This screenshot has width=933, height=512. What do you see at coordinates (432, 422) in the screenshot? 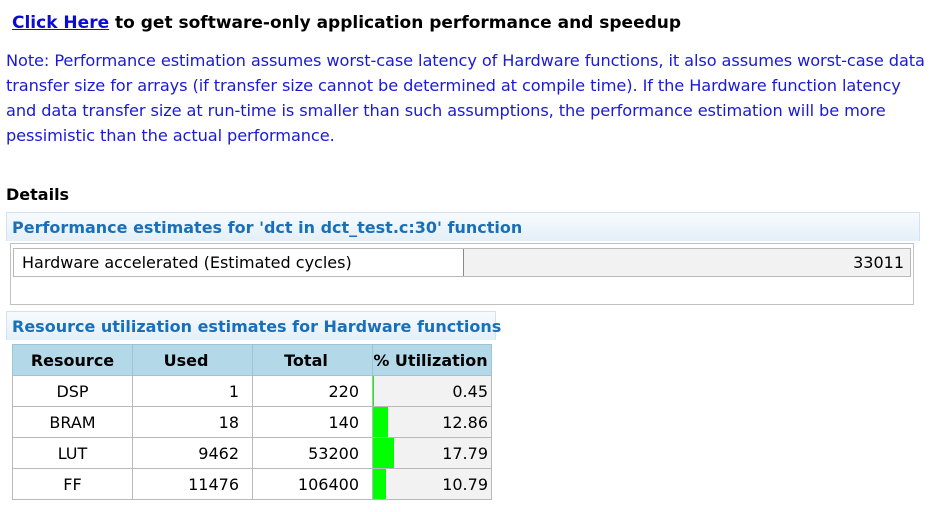
I see `utilization-cell: 12.86` at bounding box center [432, 422].